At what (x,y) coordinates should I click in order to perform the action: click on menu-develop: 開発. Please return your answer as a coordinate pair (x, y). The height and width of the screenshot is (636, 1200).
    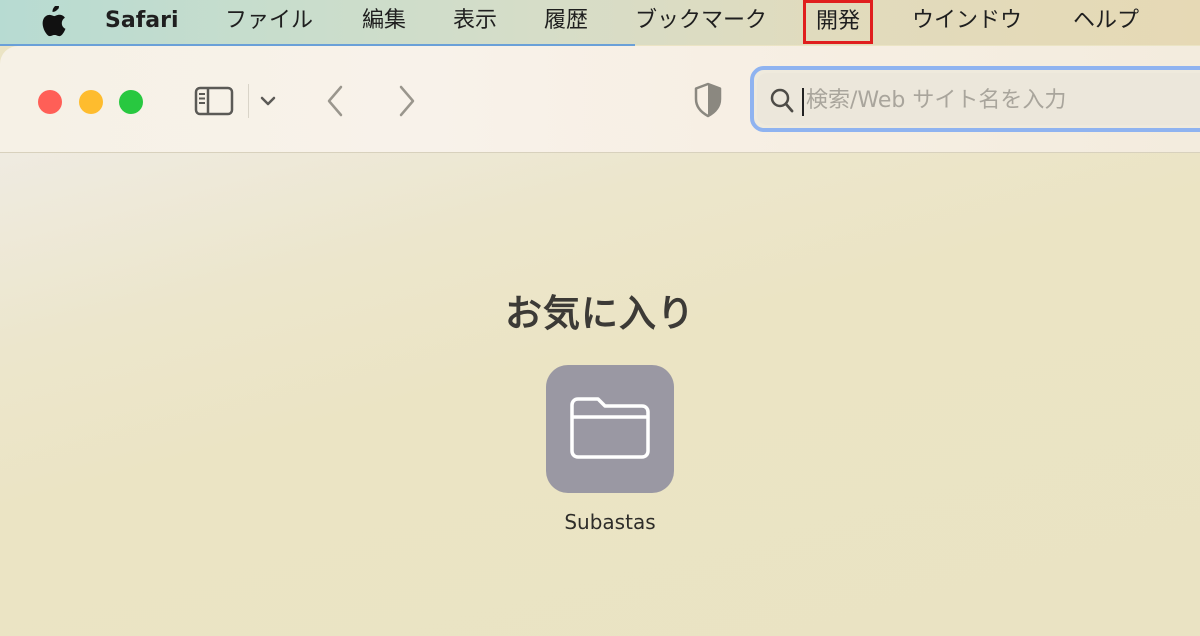
    Looking at the image, I should click on (838, 22).